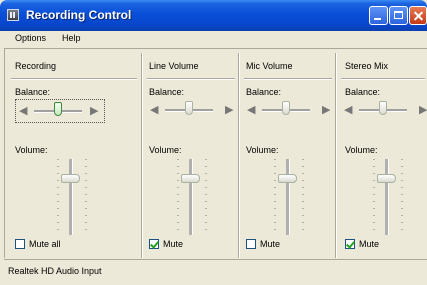 Image resolution: width=427 pixels, height=285 pixels. What do you see at coordinates (71, 38) in the screenshot?
I see `menu-help: Help` at bounding box center [71, 38].